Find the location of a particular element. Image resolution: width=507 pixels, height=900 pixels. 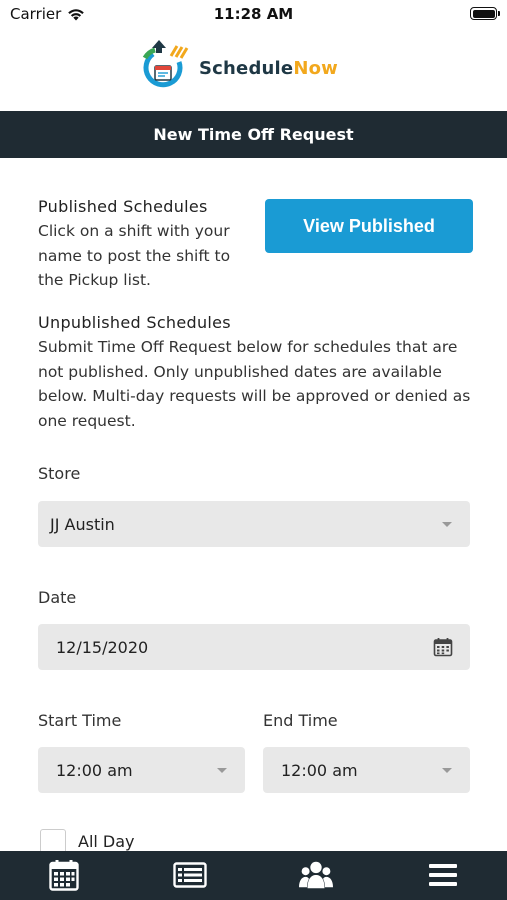

tab-calendar is located at coordinates (64, 875).